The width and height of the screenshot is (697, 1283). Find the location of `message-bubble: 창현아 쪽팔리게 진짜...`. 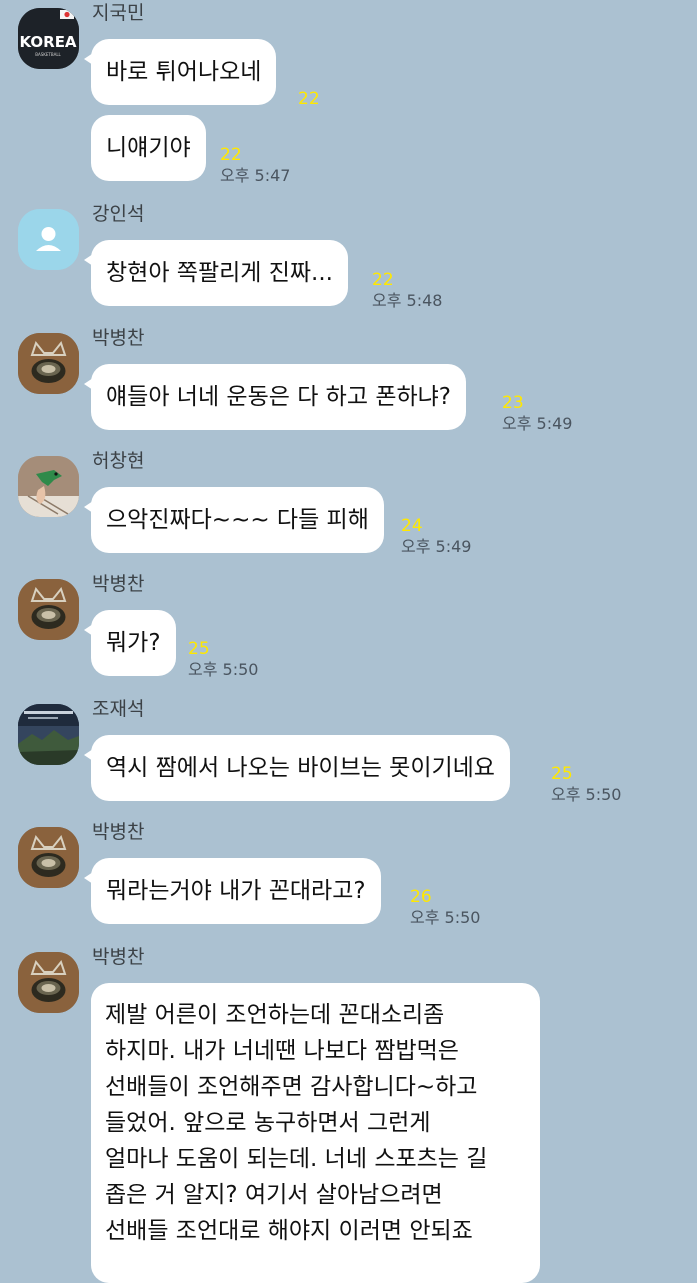

message-bubble: 창현아 쪽팔리게 진짜... is located at coordinates (216, 273).